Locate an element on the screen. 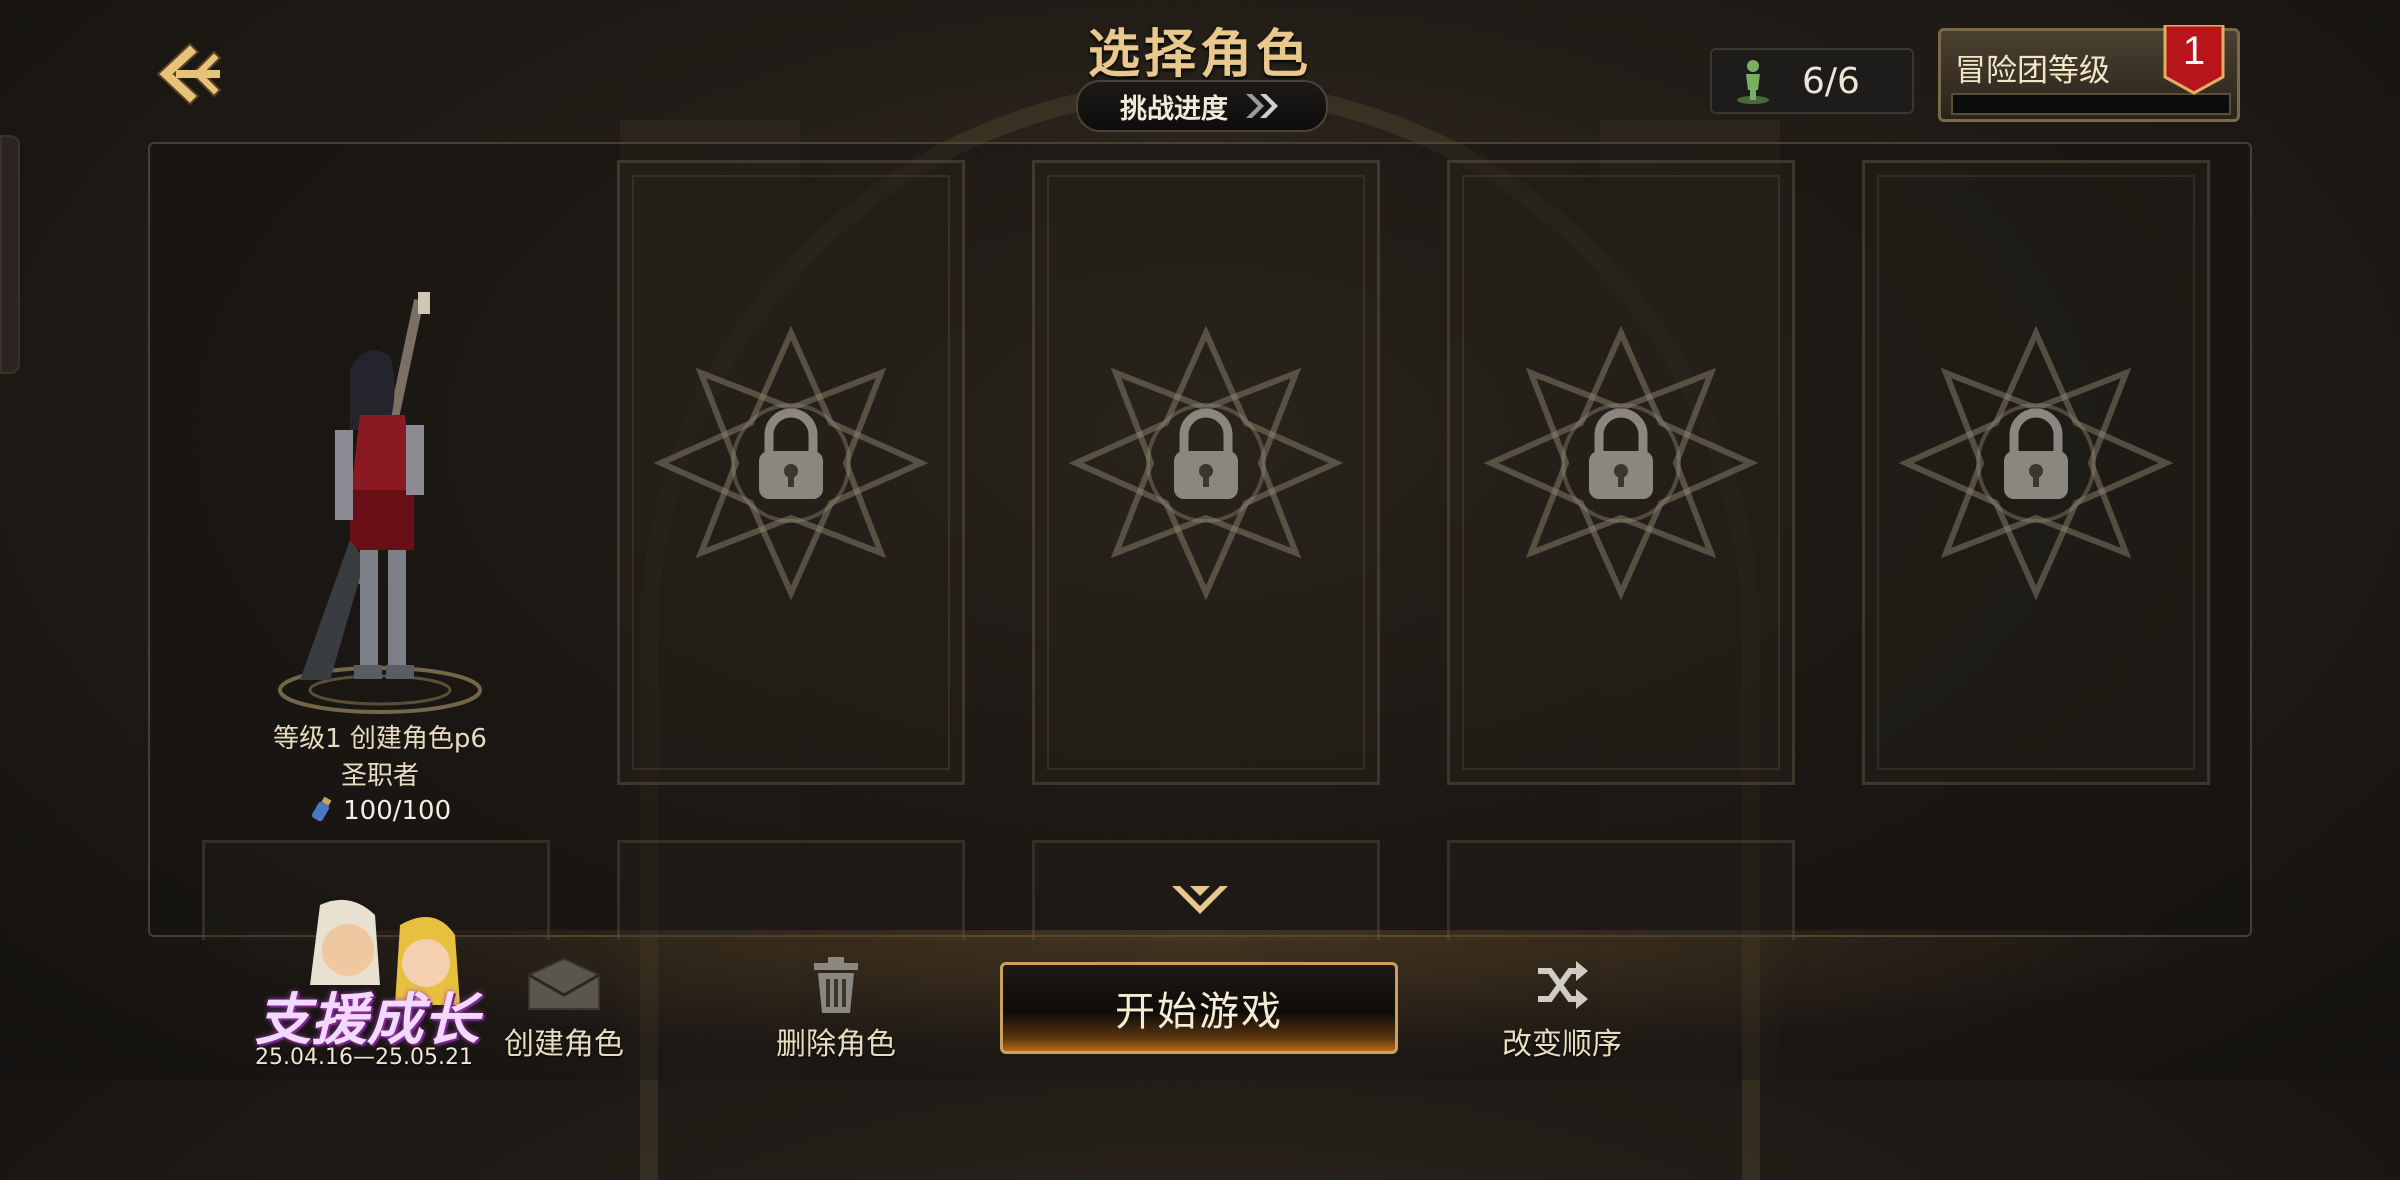  start-game-label: 开始游戏 is located at coordinates (1199, 1012).